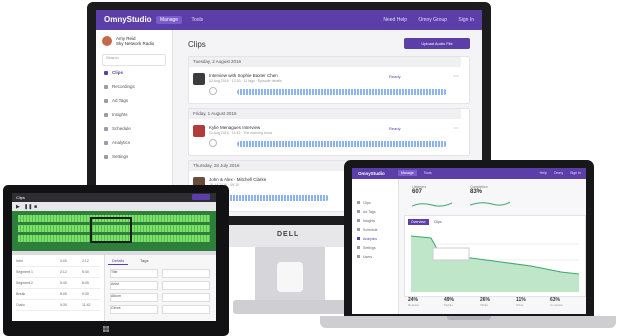  Describe the element at coordinates (186, 297) in the screenshot. I see `album-value-field` at that location.